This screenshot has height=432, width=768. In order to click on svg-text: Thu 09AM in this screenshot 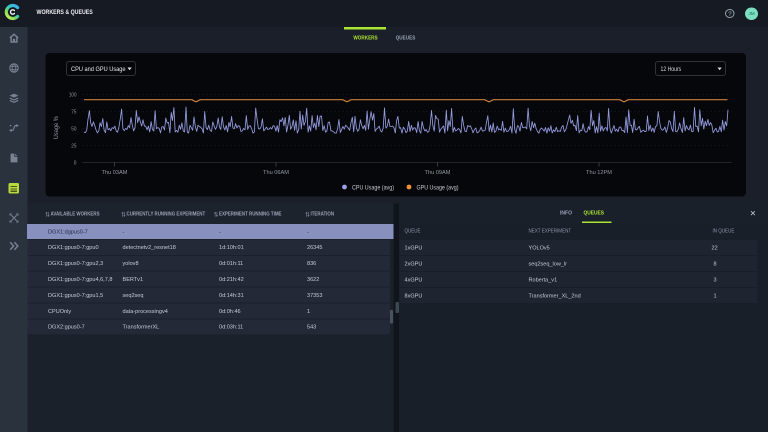, I will do `click(438, 173)`.